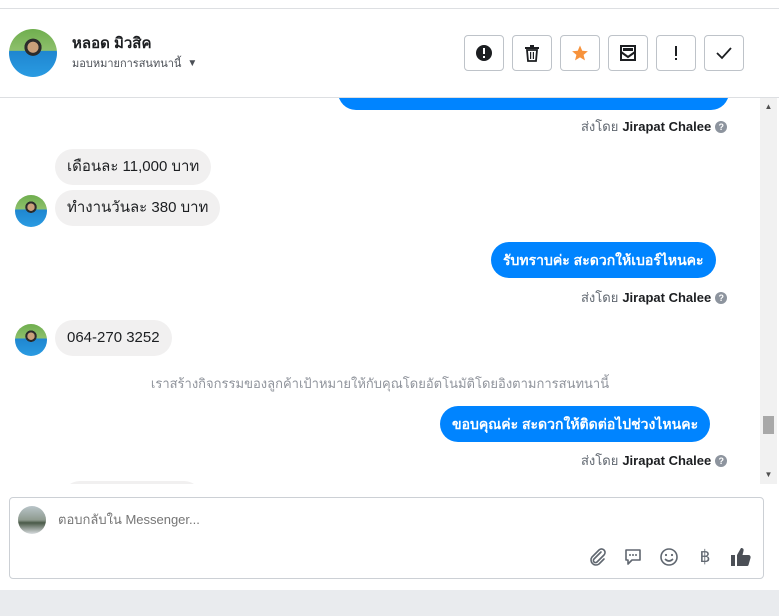  What do you see at coordinates (603, 260) in the screenshot?
I see `message-bubble-outgoing: รับทราบค่ะ สะดวกให้เบอร์ไหนคะ` at bounding box center [603, 260].